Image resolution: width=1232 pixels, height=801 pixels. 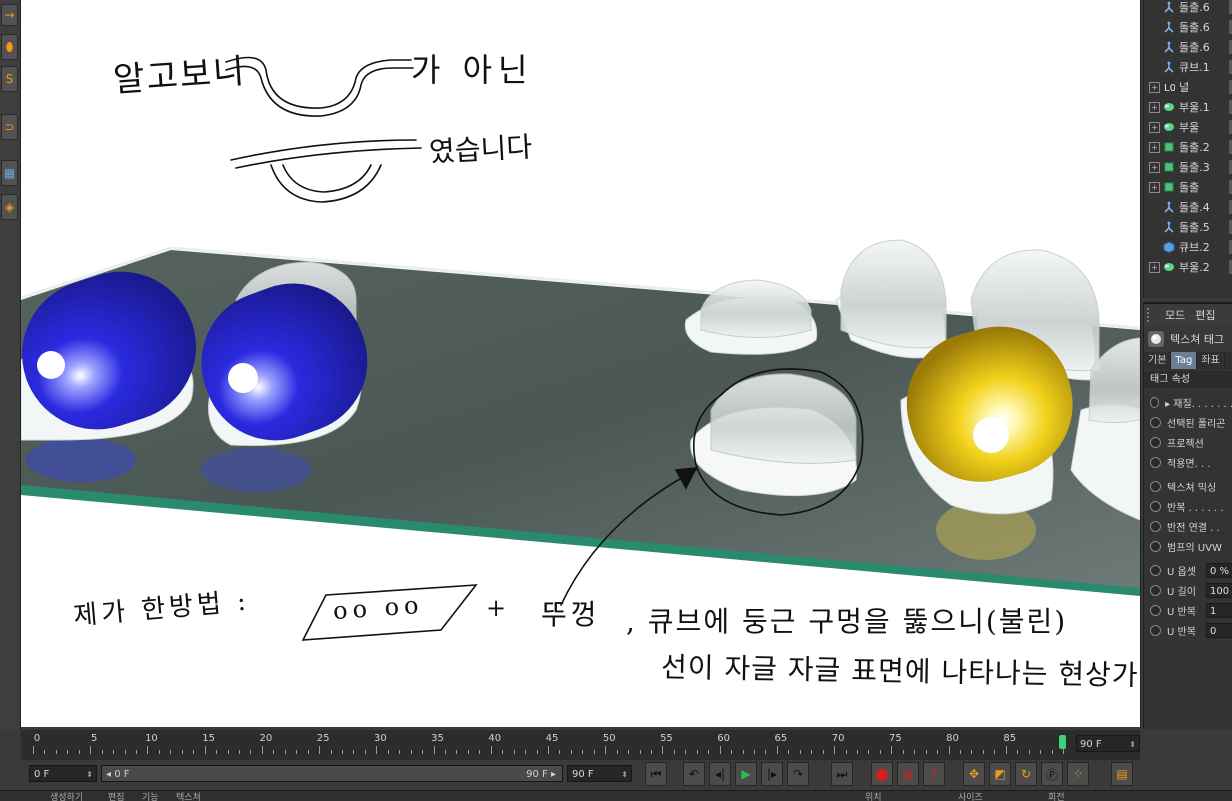 What do you see at coordinates (1122, 774) in the screenshot?
I see `timeline-window-button: ▤` at bounding box center [1122, 774].